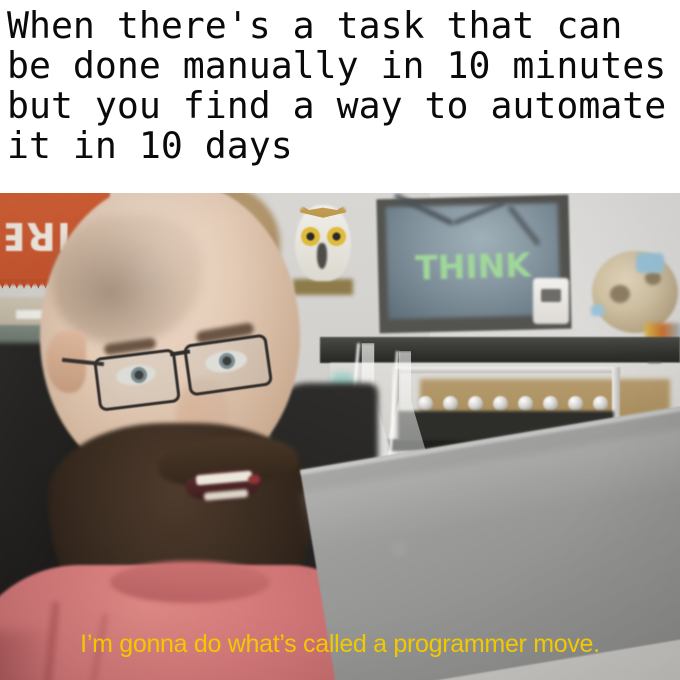 The height and width of the screenshot is (680, 680). Describe the element at coordinates (150, 145) in the screenshot. I see `caption-line-4: it in 10 days` at that location.